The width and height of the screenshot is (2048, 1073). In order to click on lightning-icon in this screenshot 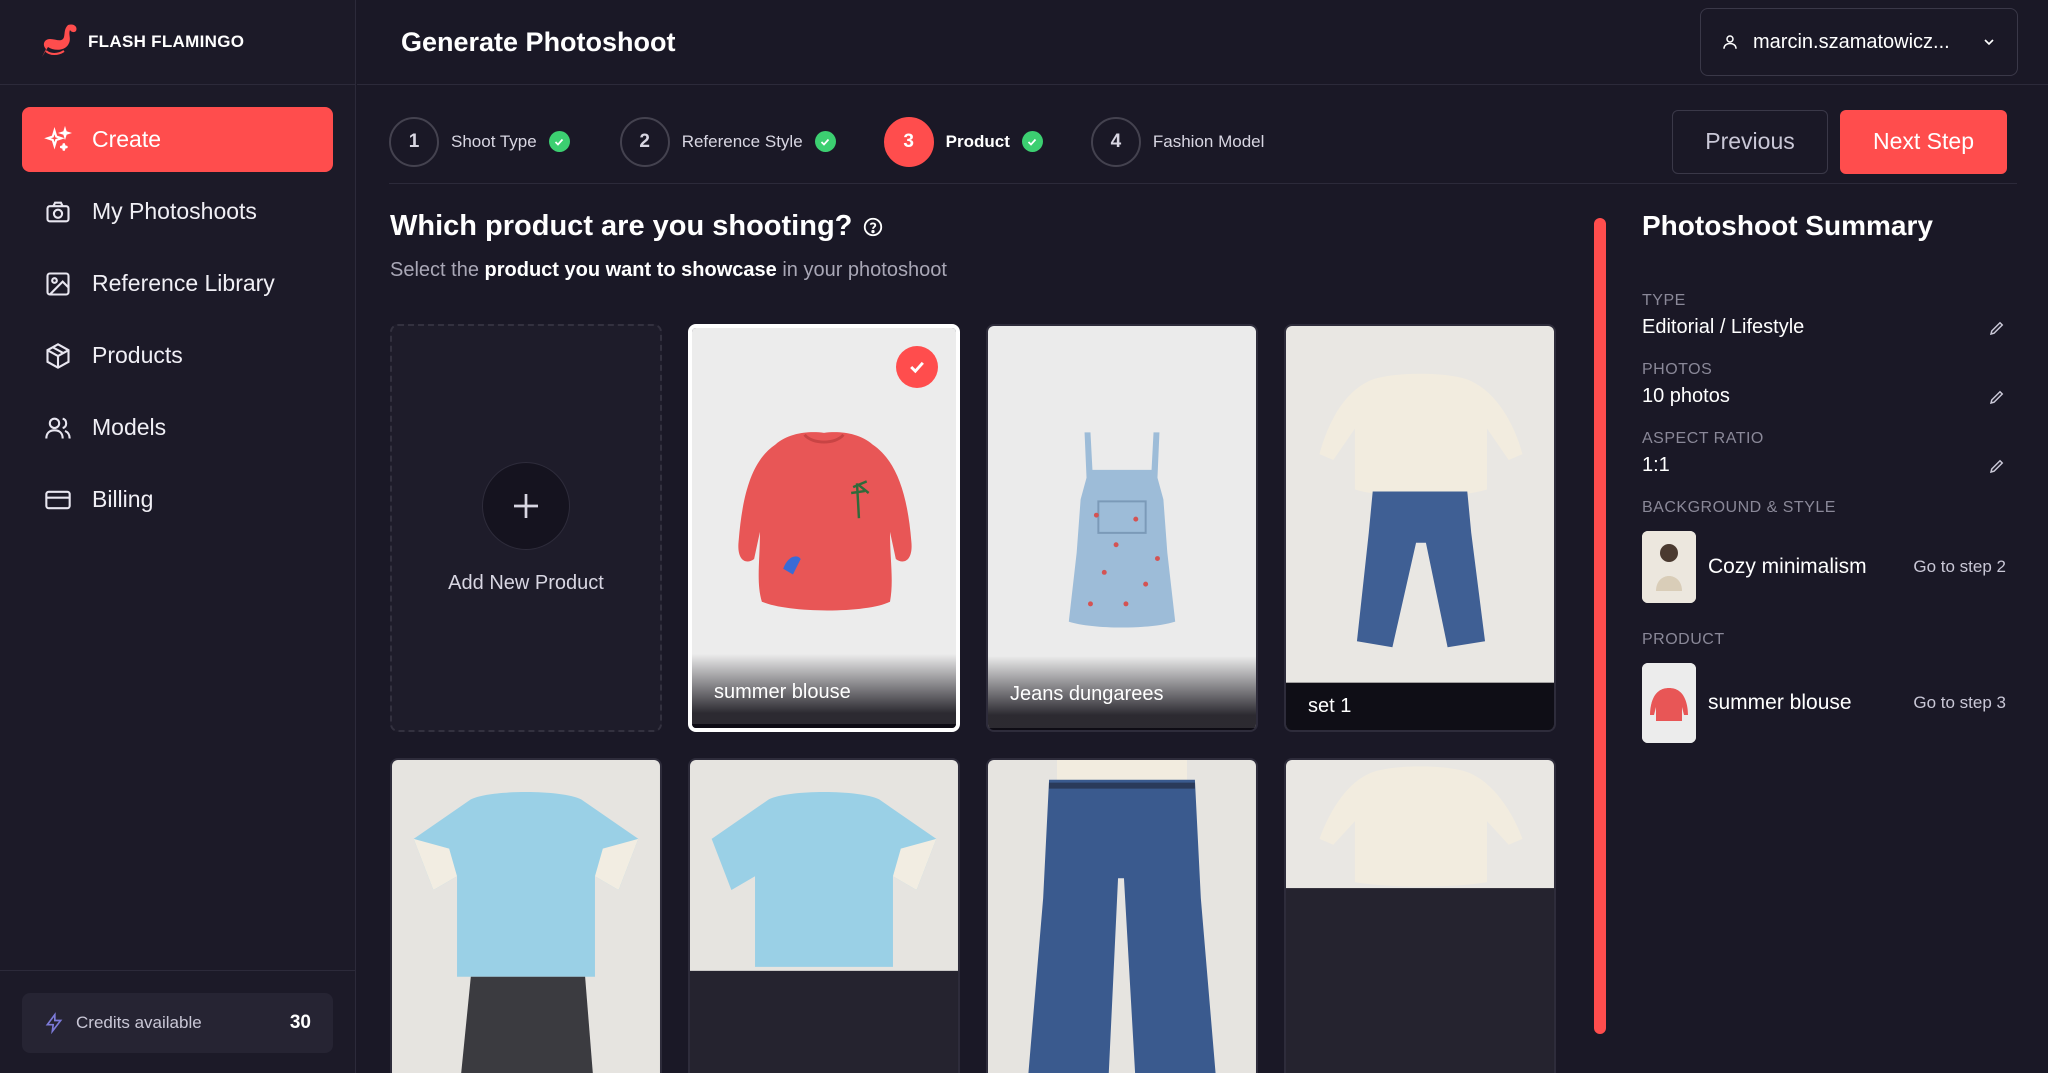, I will do `click(54, 1023)`.